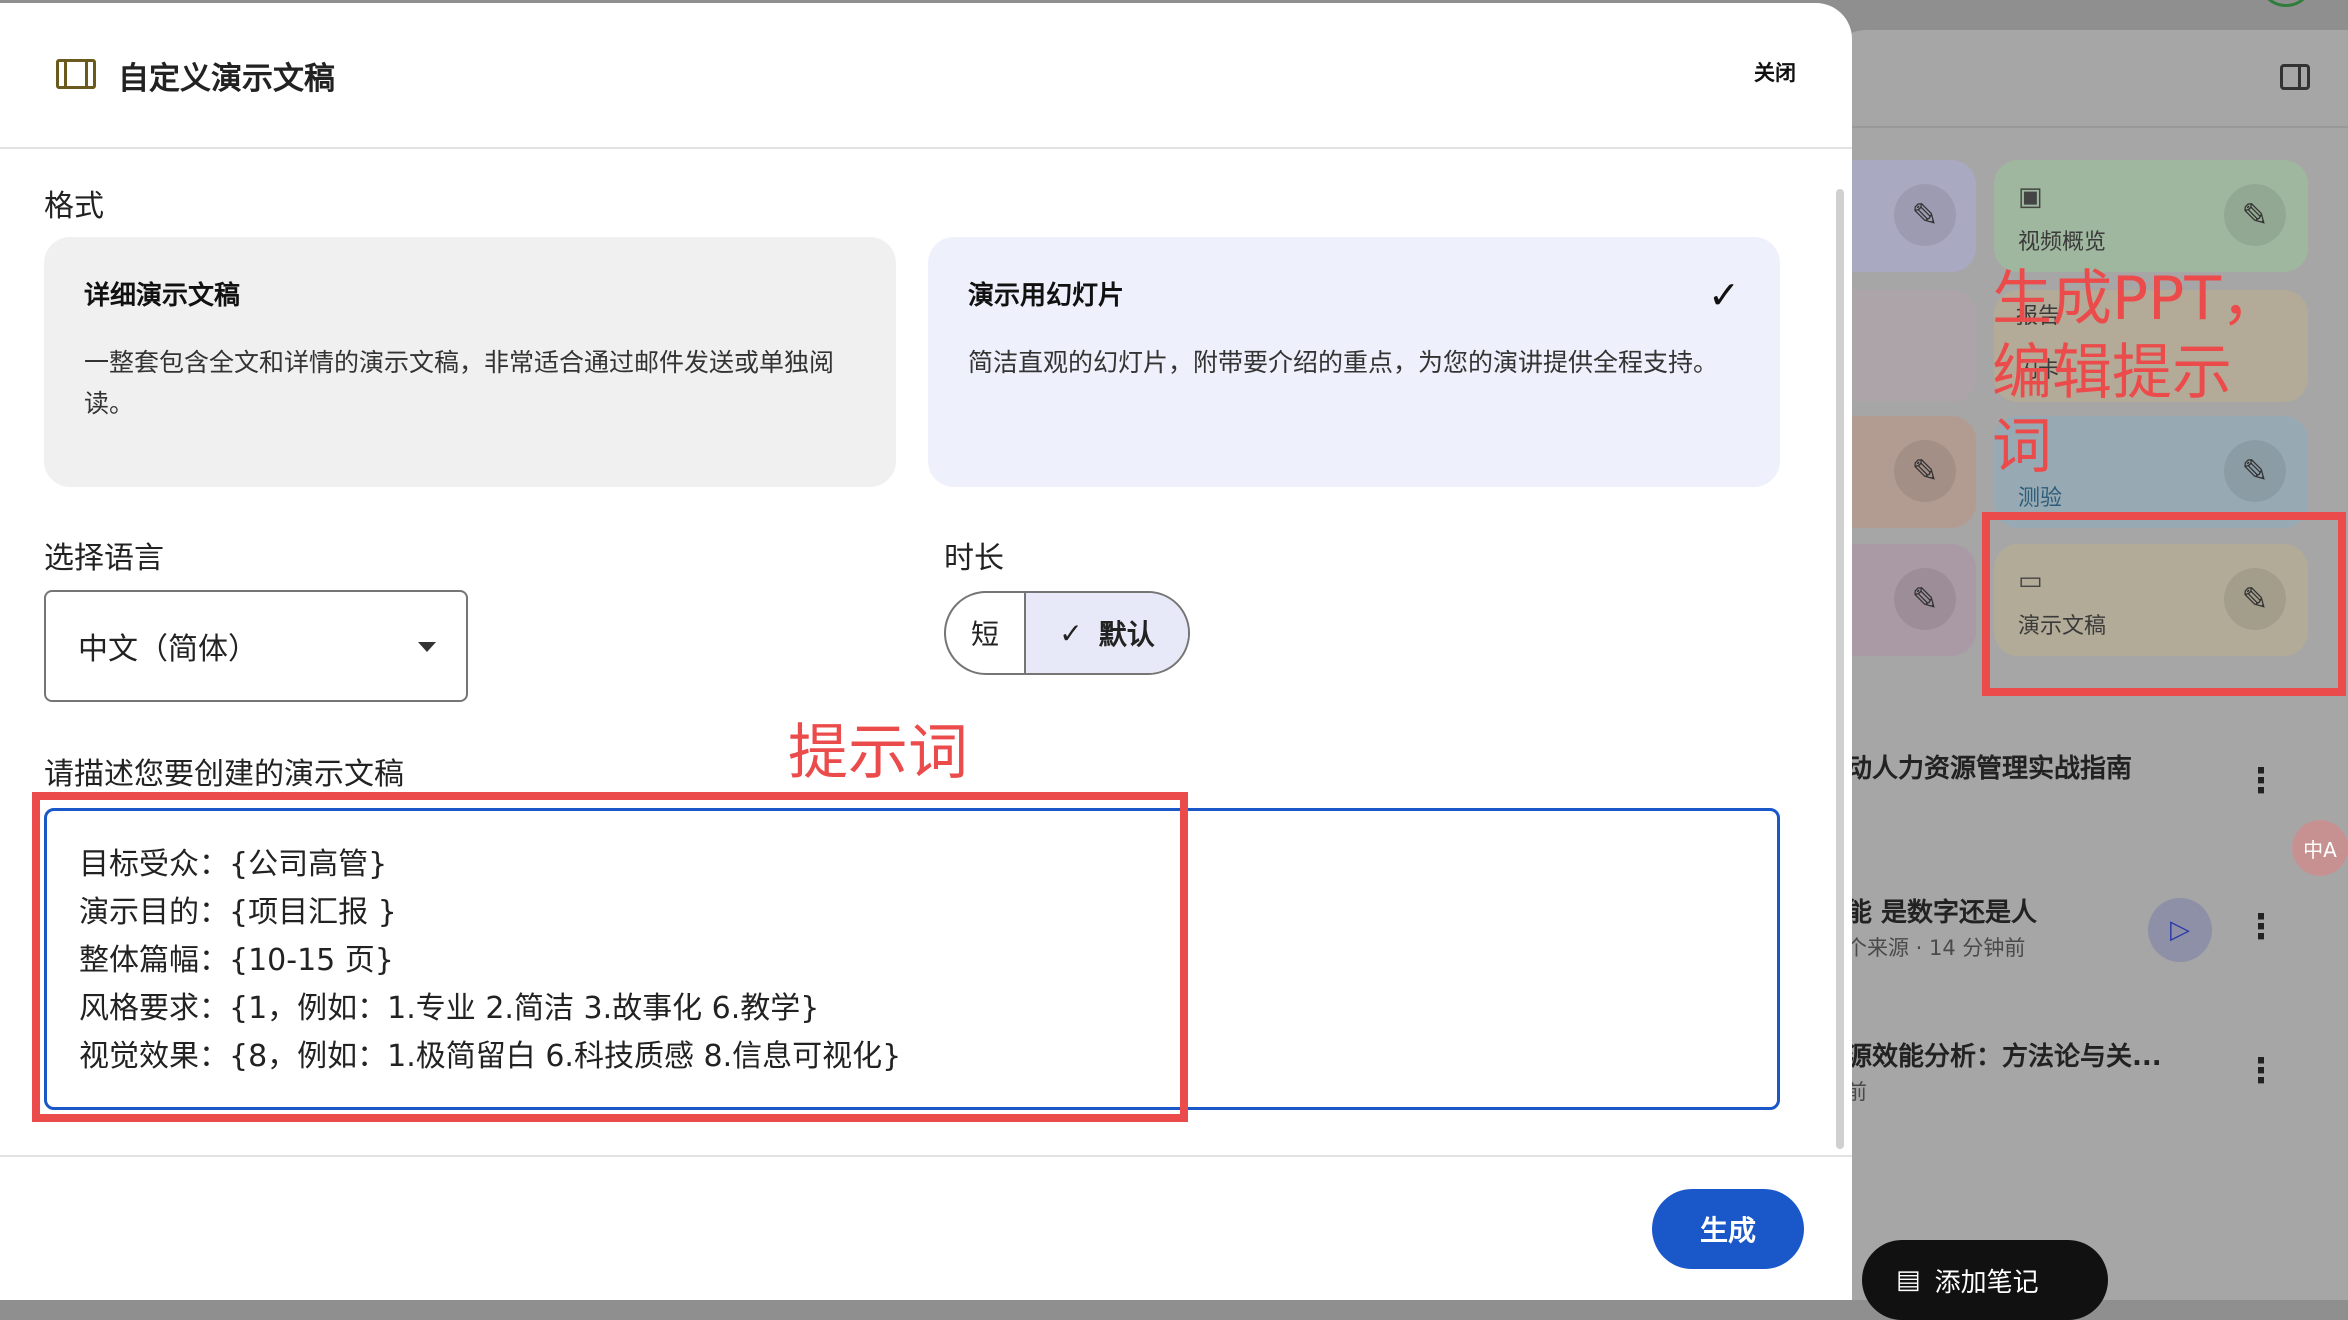 Image resolution: width=2348 pixels, height=1320 pixels. Describe the element at coordinates (74, 206) in the screenshot. I see `format-label: 格式` at that location.